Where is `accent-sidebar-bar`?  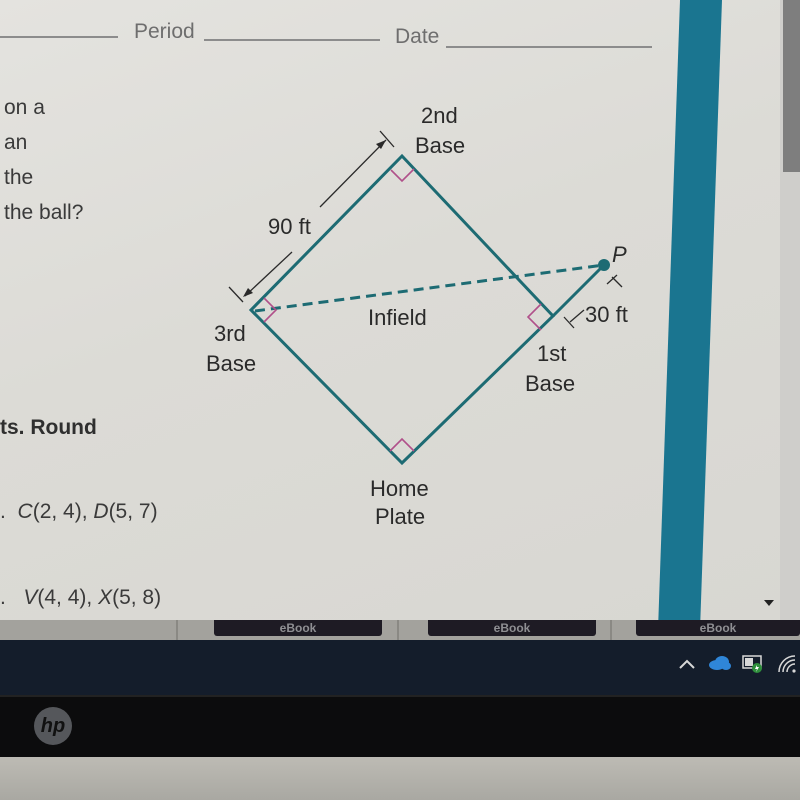
accent-sidebar-bar is located at coordinates (690, 310).